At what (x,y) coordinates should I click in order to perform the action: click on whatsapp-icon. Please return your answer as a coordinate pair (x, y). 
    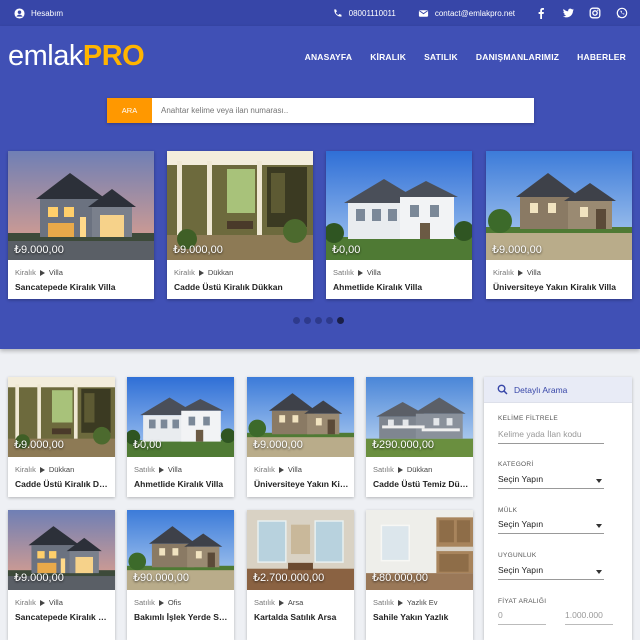
    Looking at the image, I should click on (622, 13).